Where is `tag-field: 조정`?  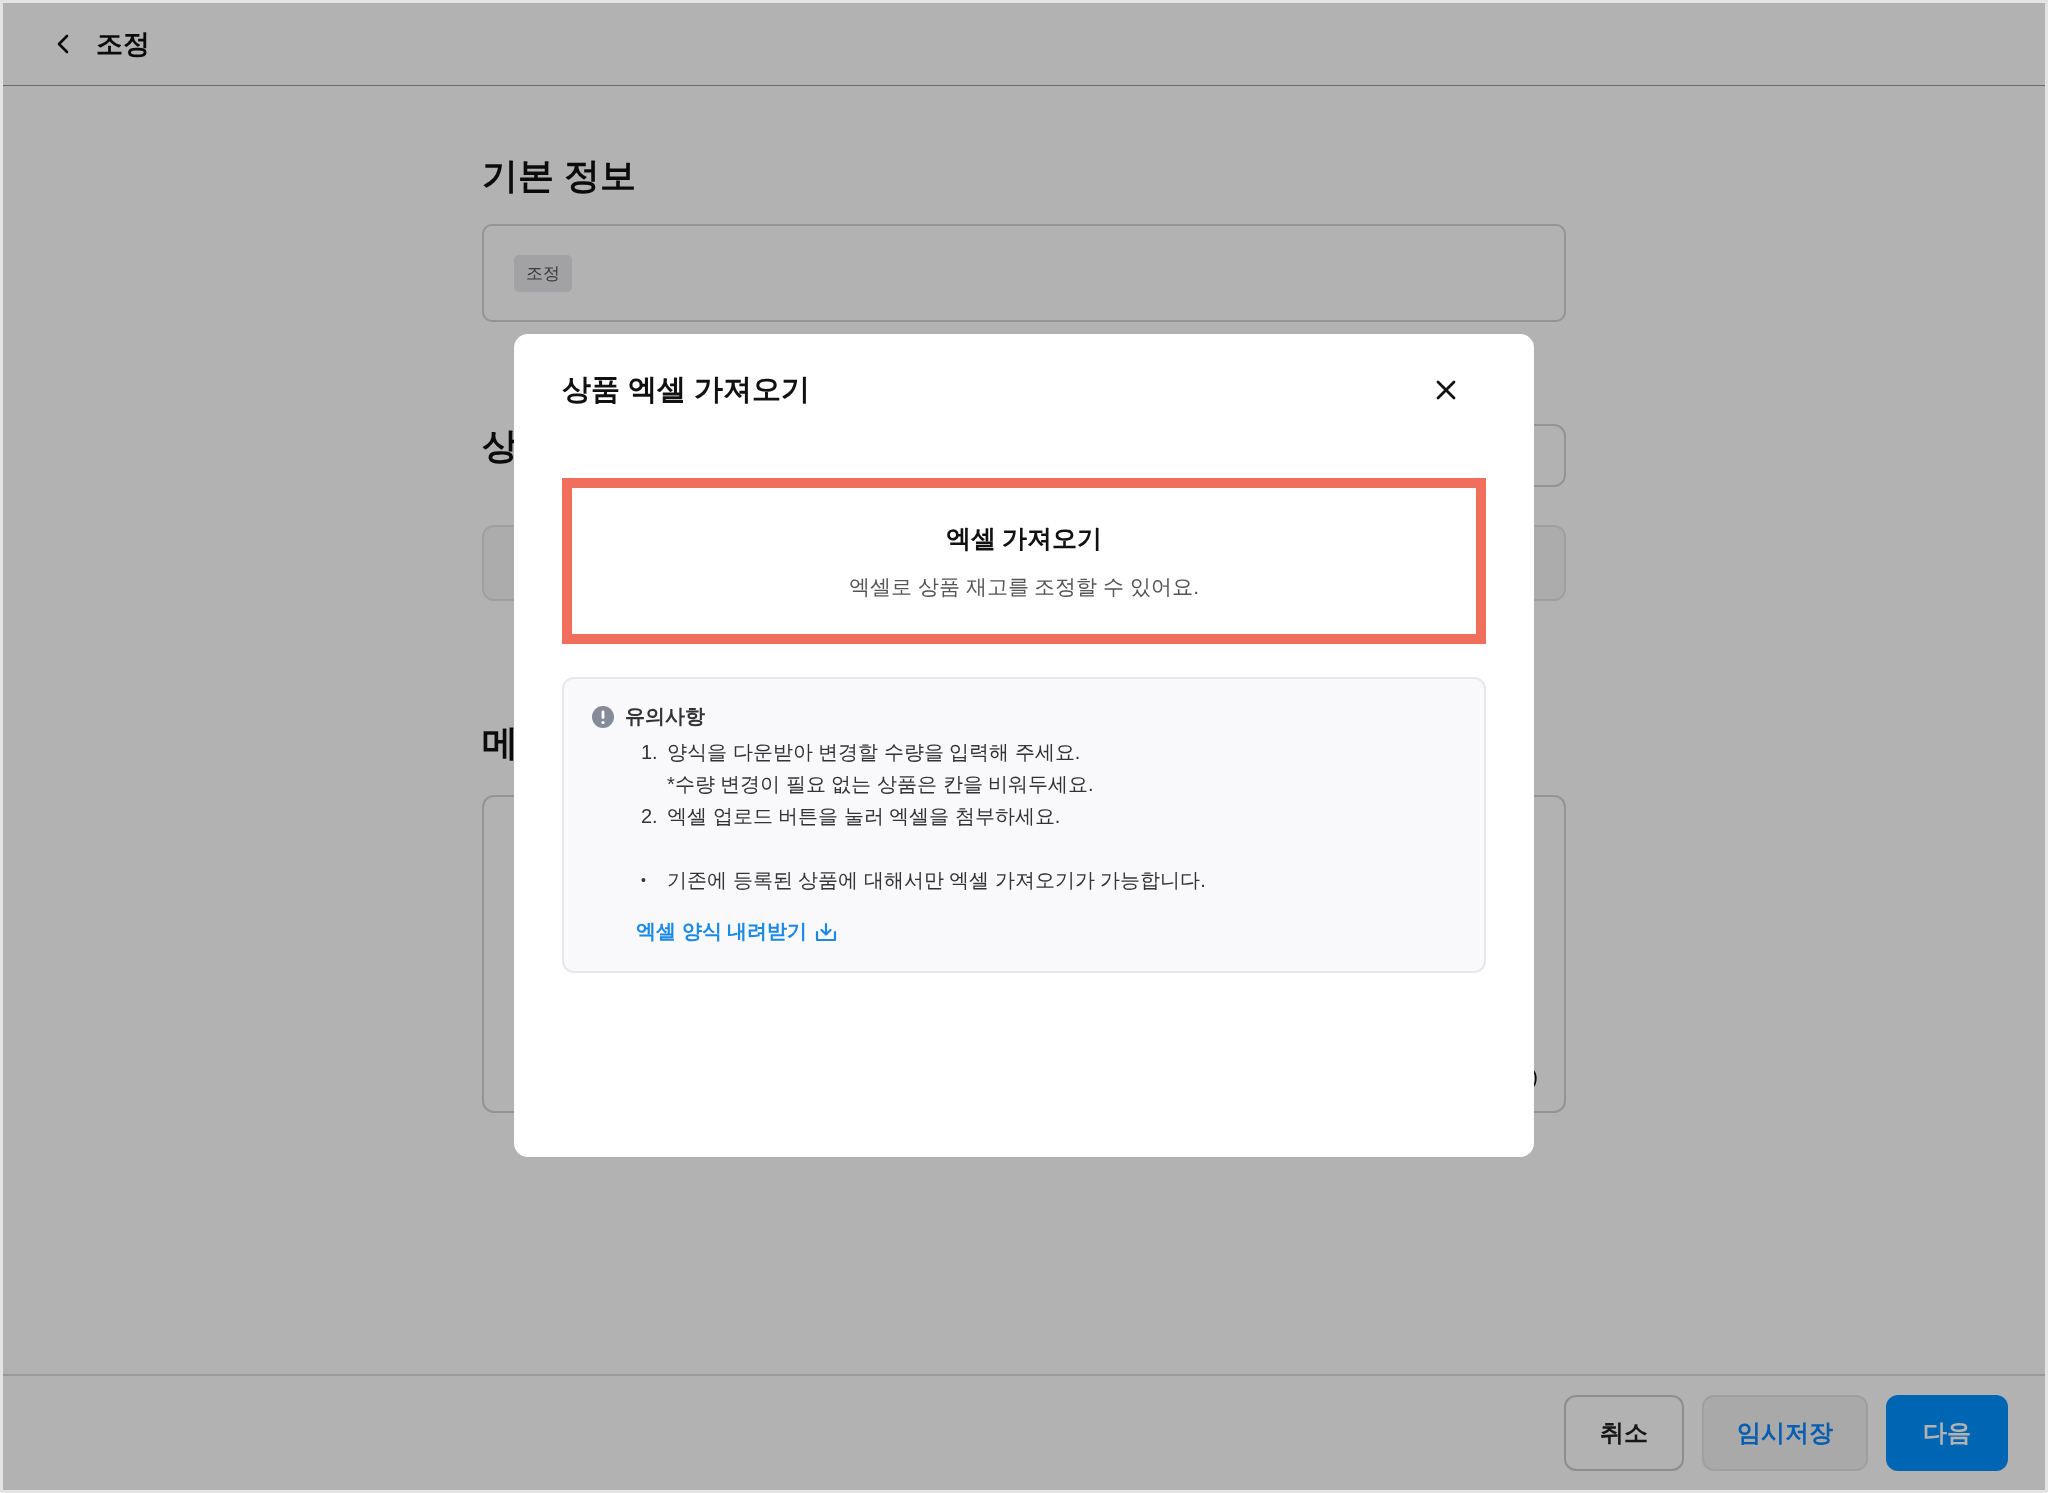 tag-field: 조정 is located at coordinates (1024, 273).